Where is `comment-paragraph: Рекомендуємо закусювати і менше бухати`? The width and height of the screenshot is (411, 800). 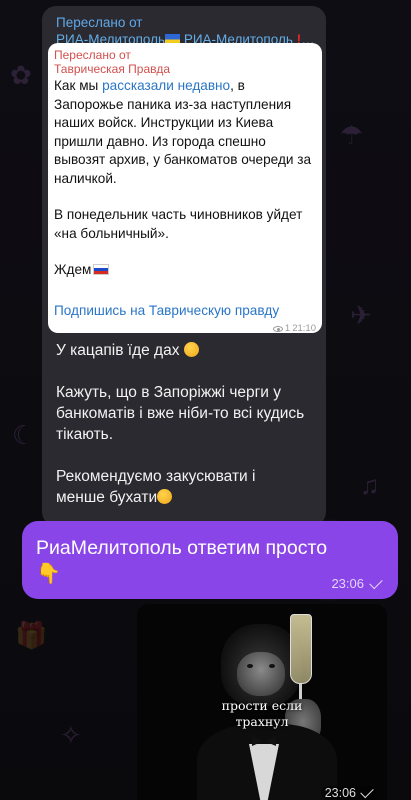 comment-paragraph: Рекомендуємо закусювати і менше бухати is located at coordinates (181, 487).